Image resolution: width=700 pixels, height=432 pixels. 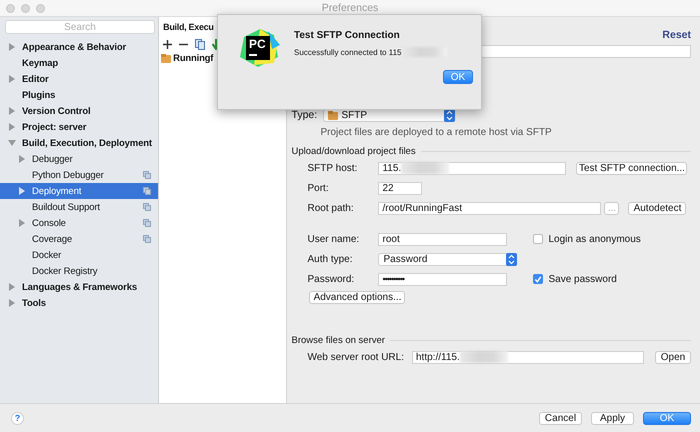 I want to click on auth-type-select: Password, so click(x=448, y=259).